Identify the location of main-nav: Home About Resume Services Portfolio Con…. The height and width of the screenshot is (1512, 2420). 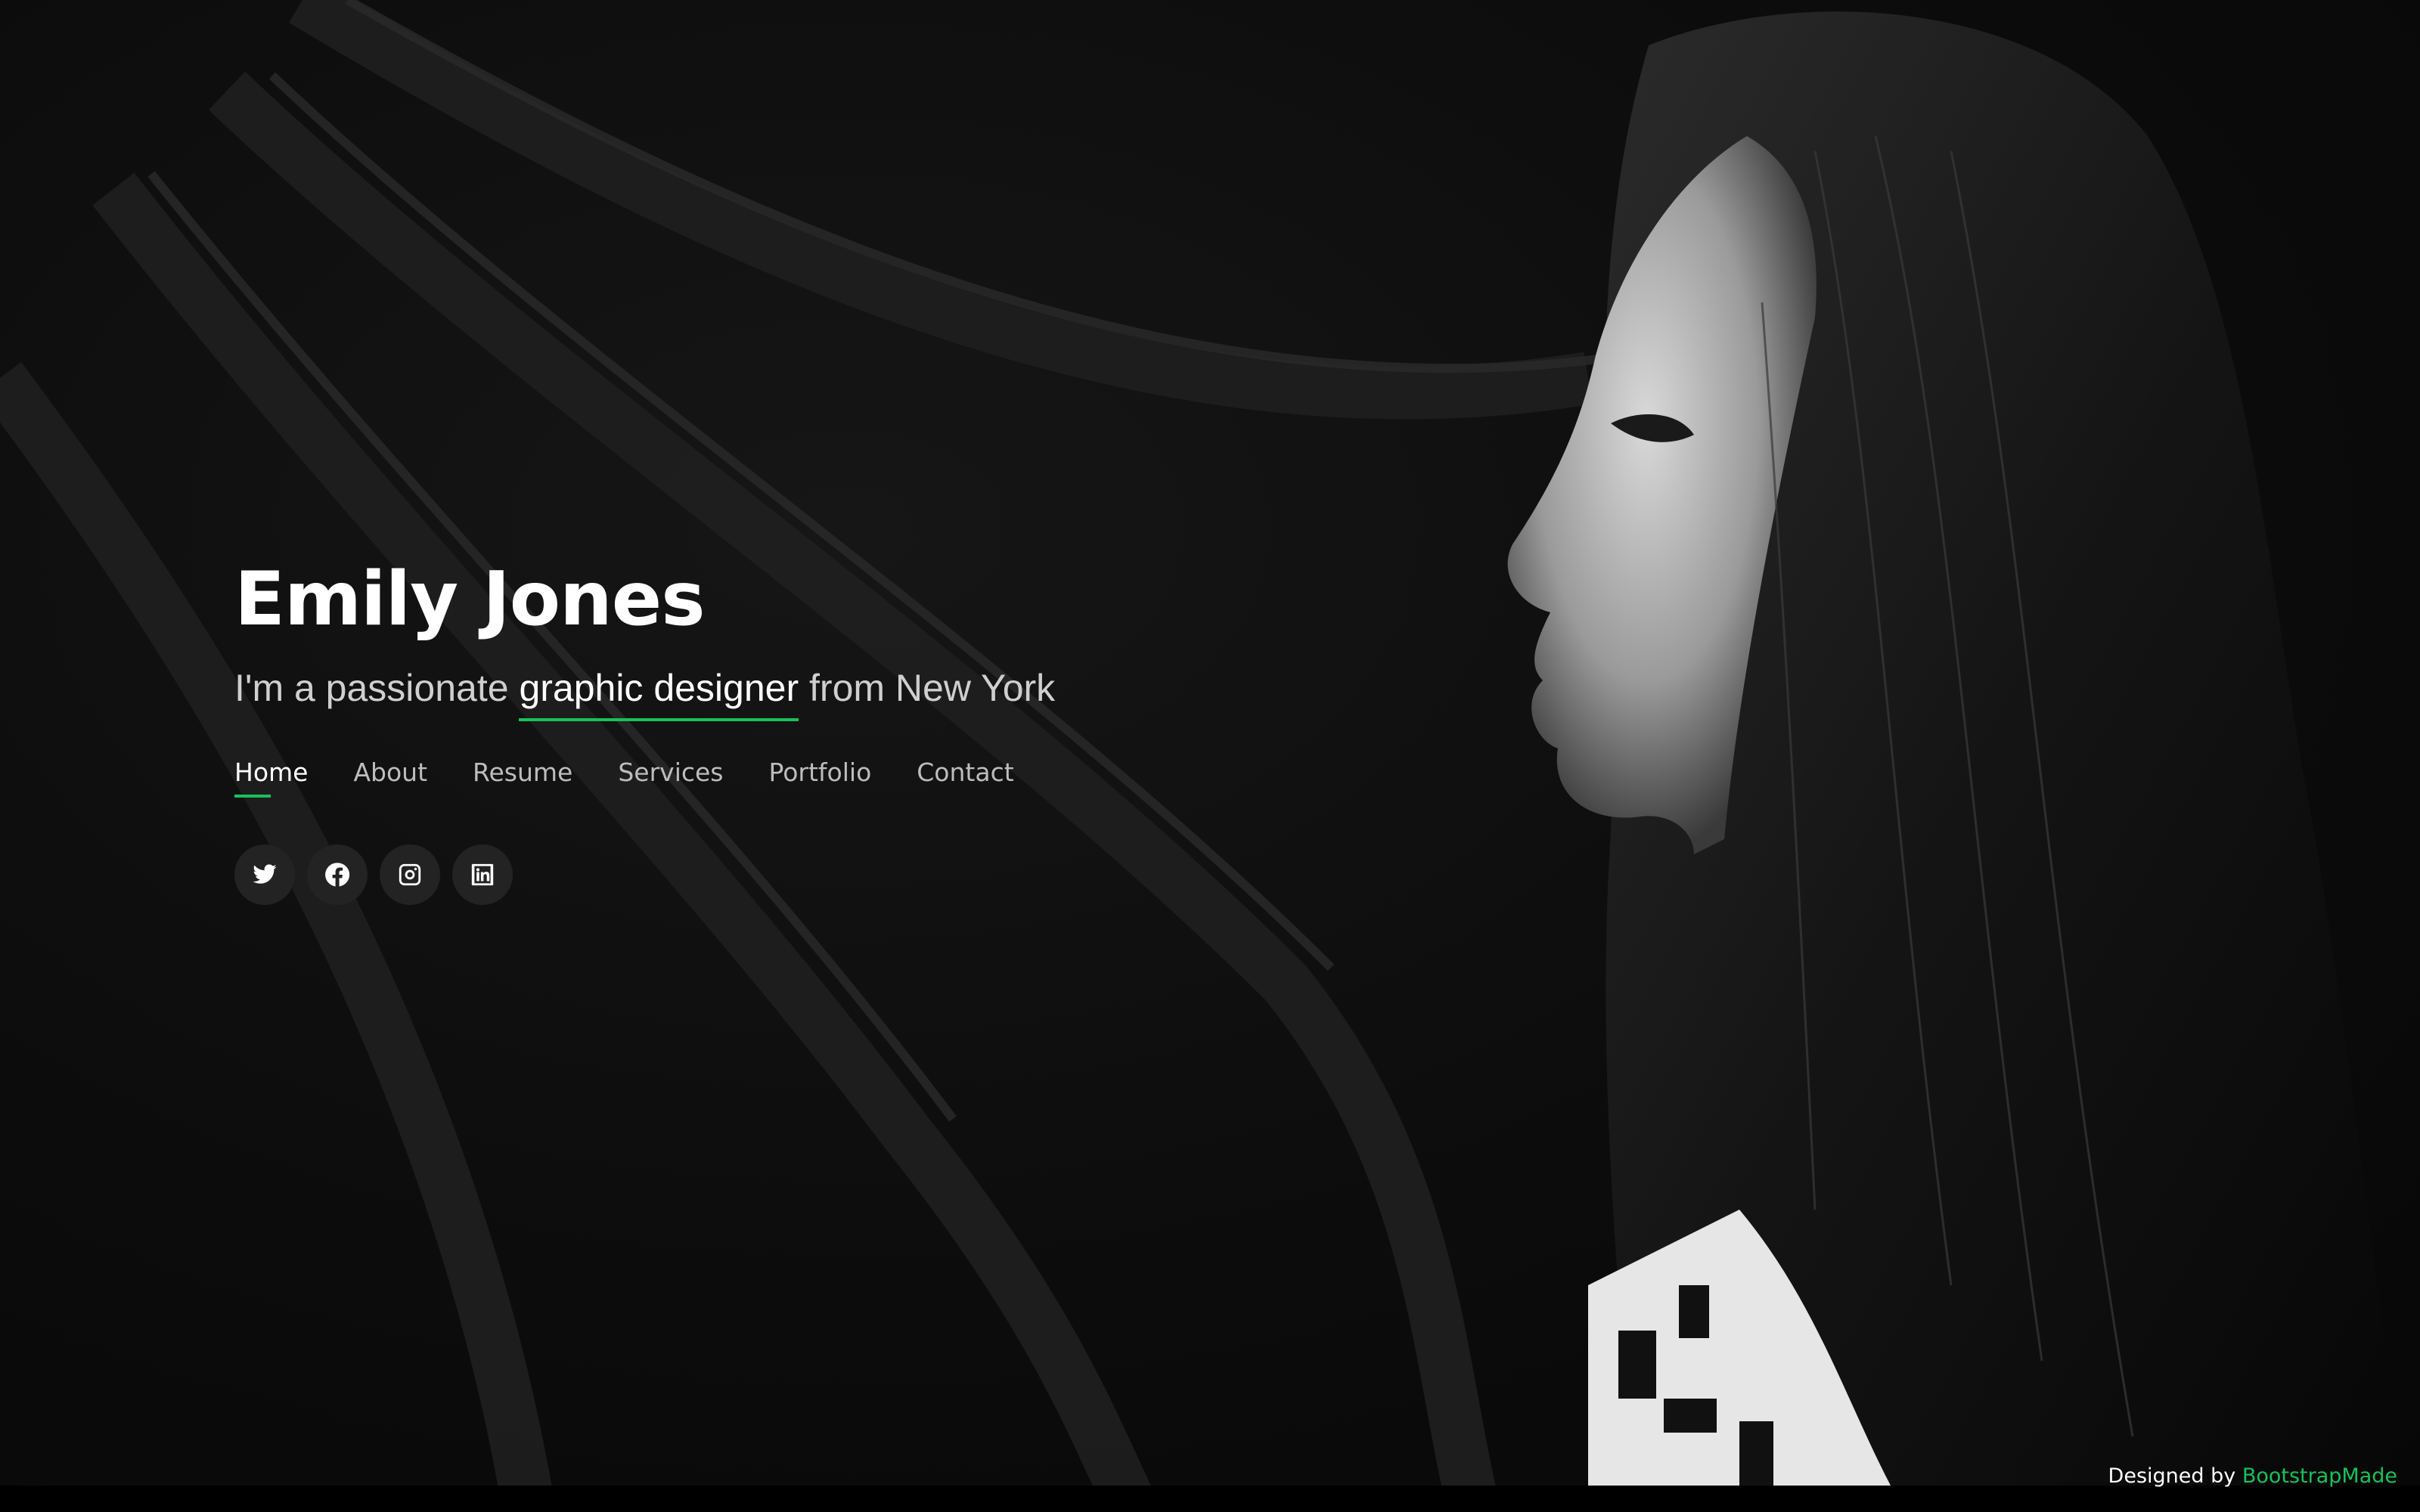
(801, 778).